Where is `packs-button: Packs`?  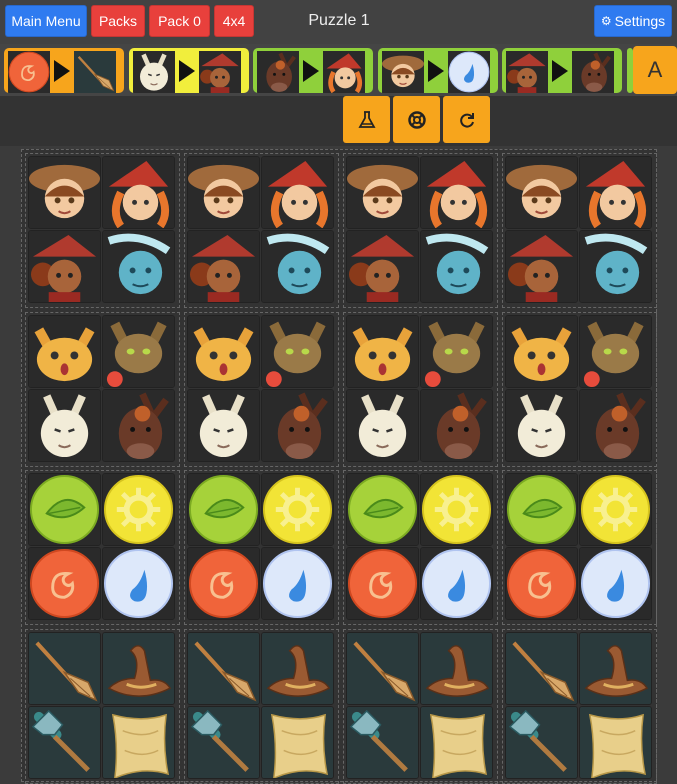 packs-button: Packs is located at coordinates (118, 21).